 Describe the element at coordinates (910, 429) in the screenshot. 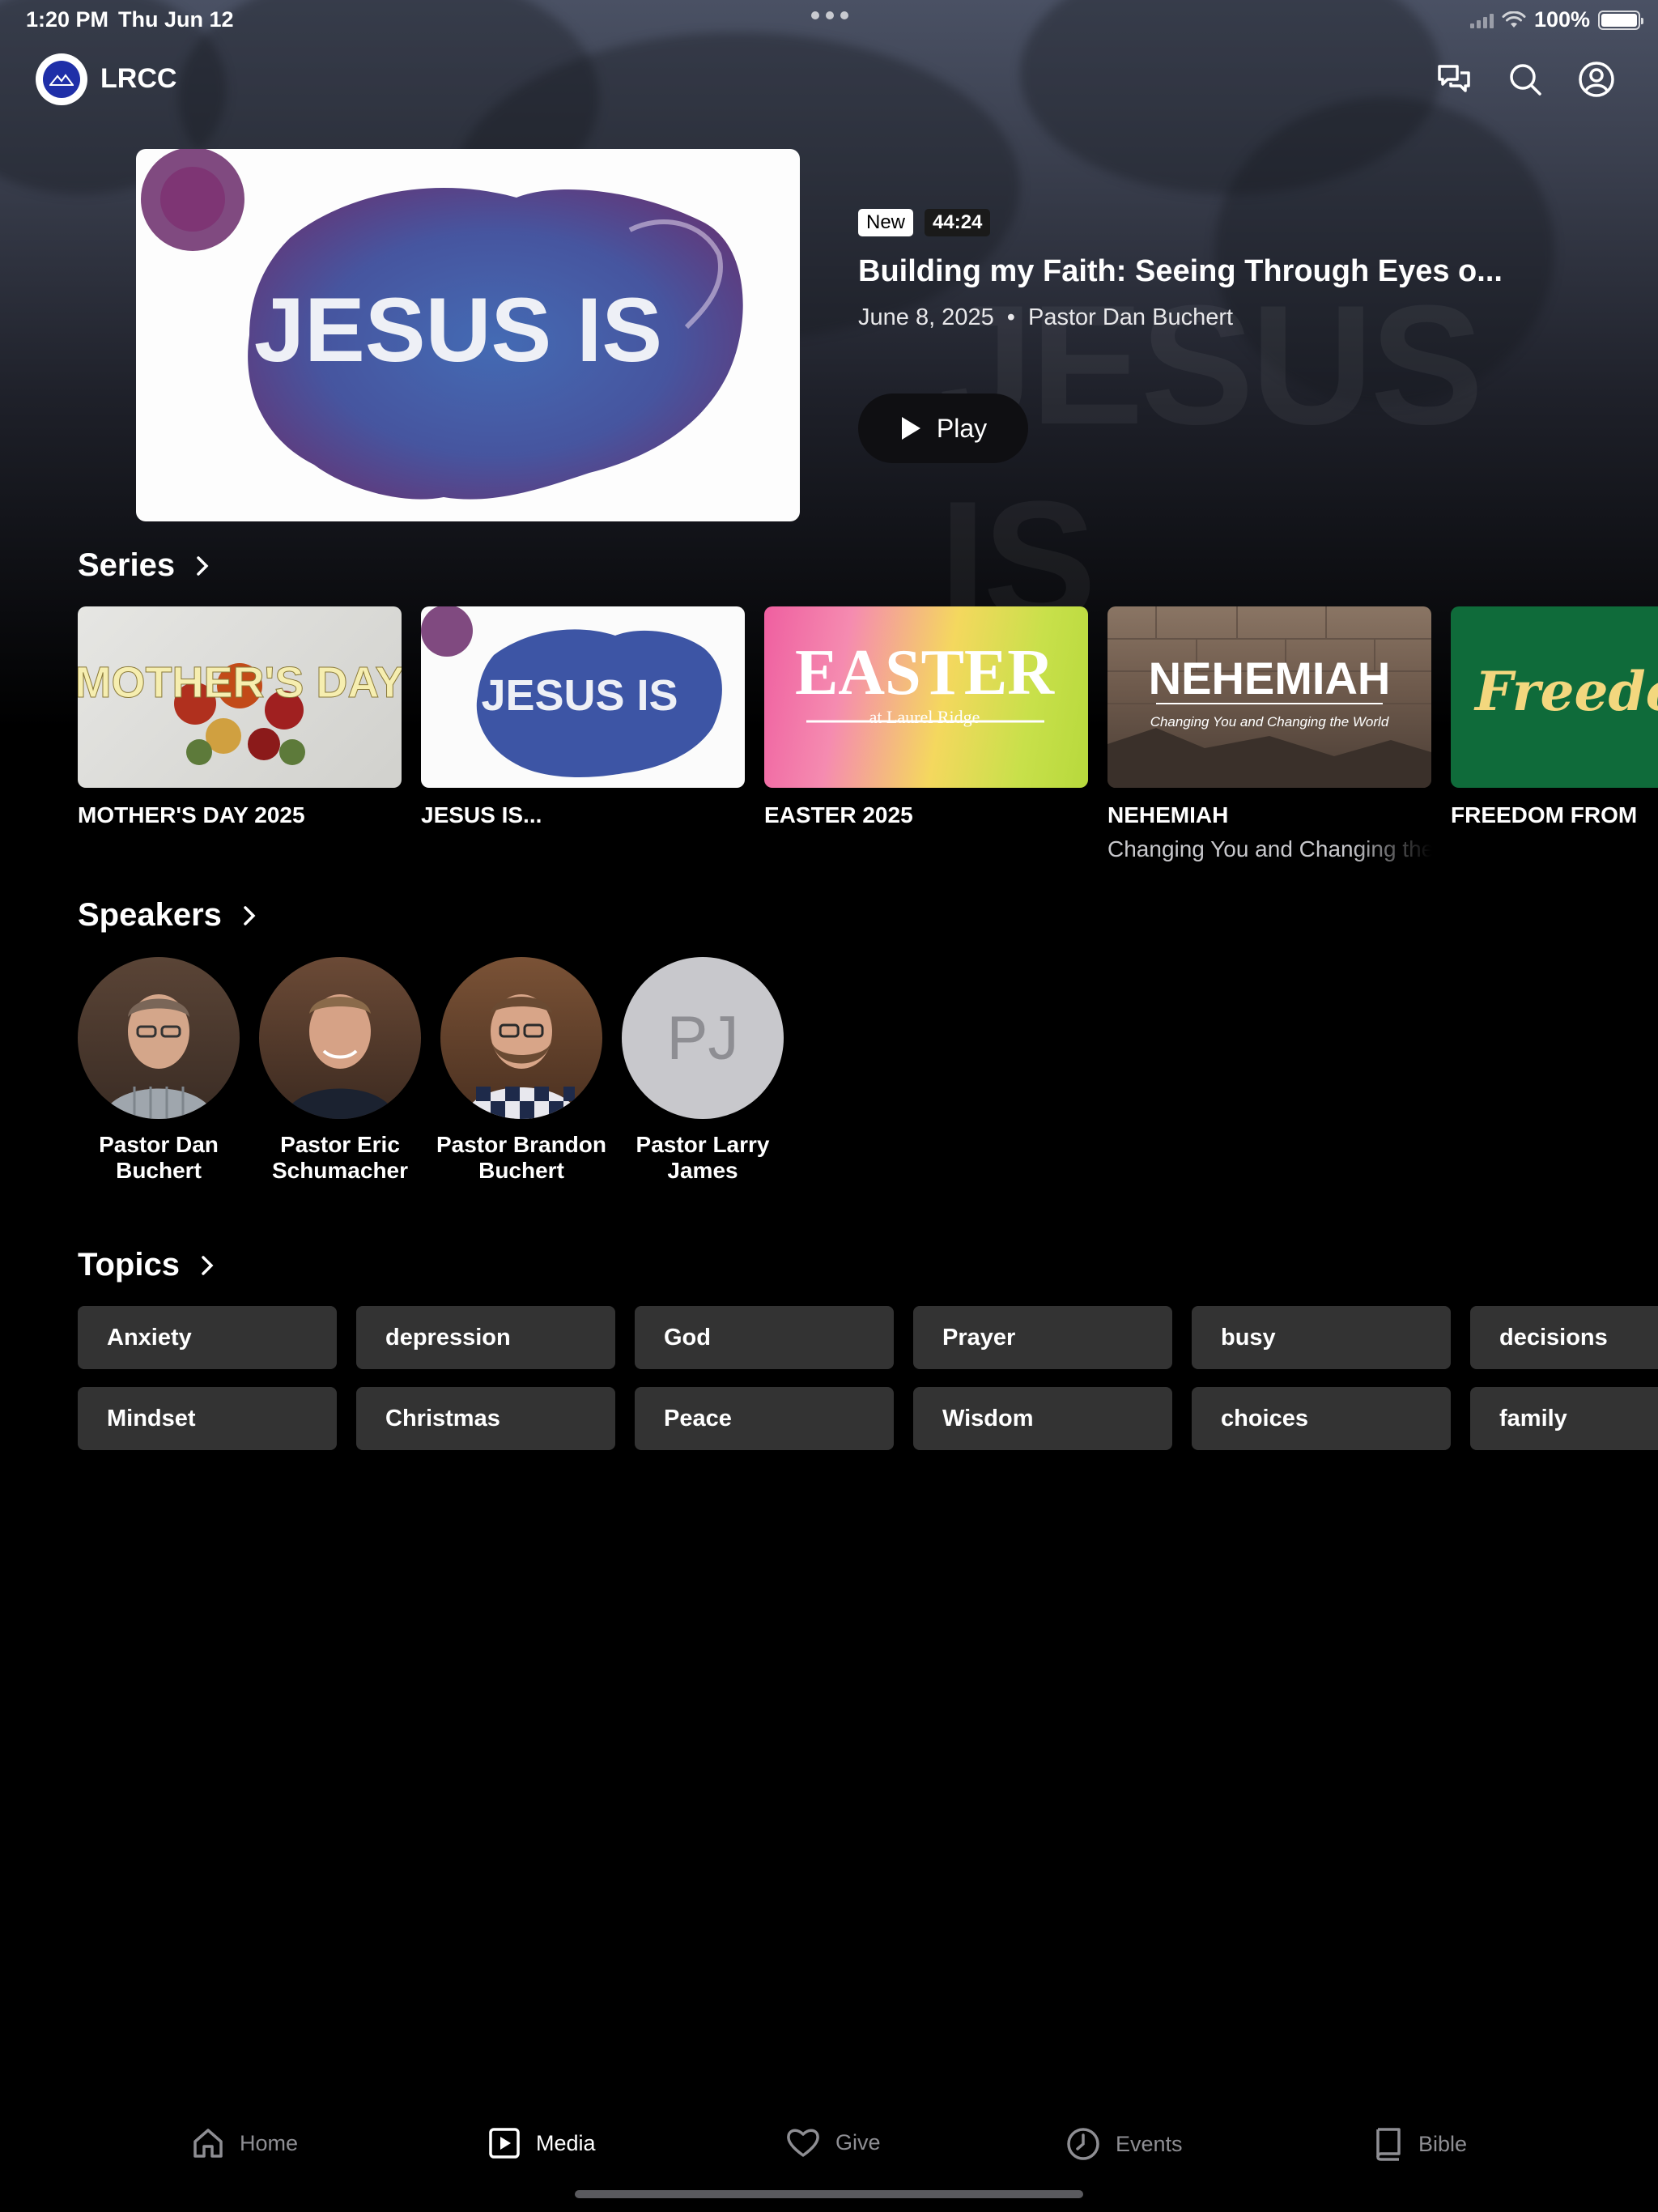

I see `play-icon` at that location.